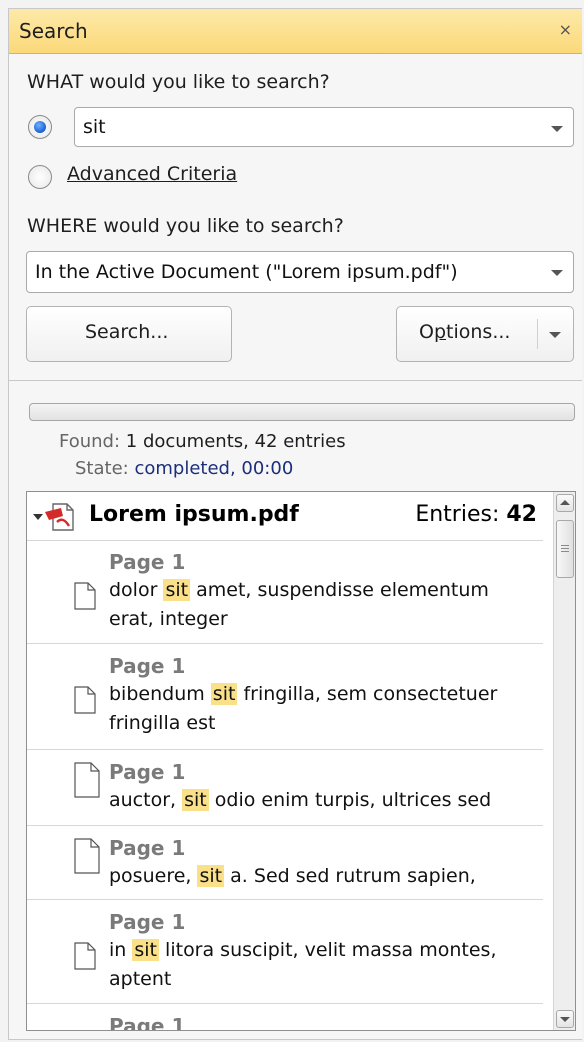  Describe the element at coordinates (194, 514) in the screenshot. I see `document-name: Lorem ipsum.pdf` at that location.